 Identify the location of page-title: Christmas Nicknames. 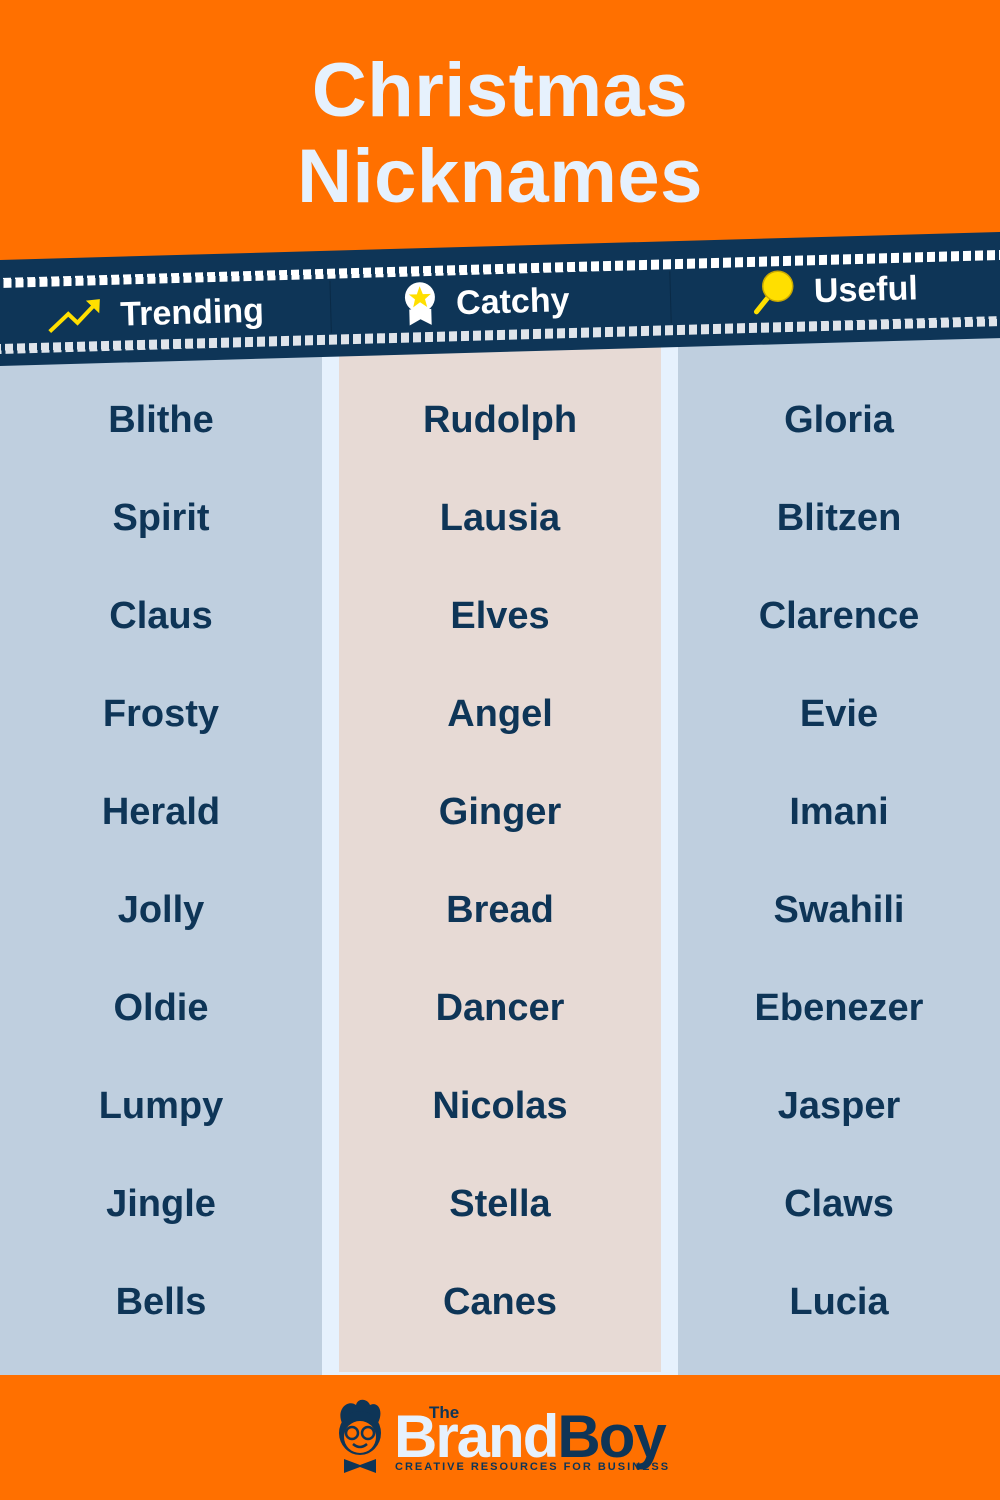
(500, 134).